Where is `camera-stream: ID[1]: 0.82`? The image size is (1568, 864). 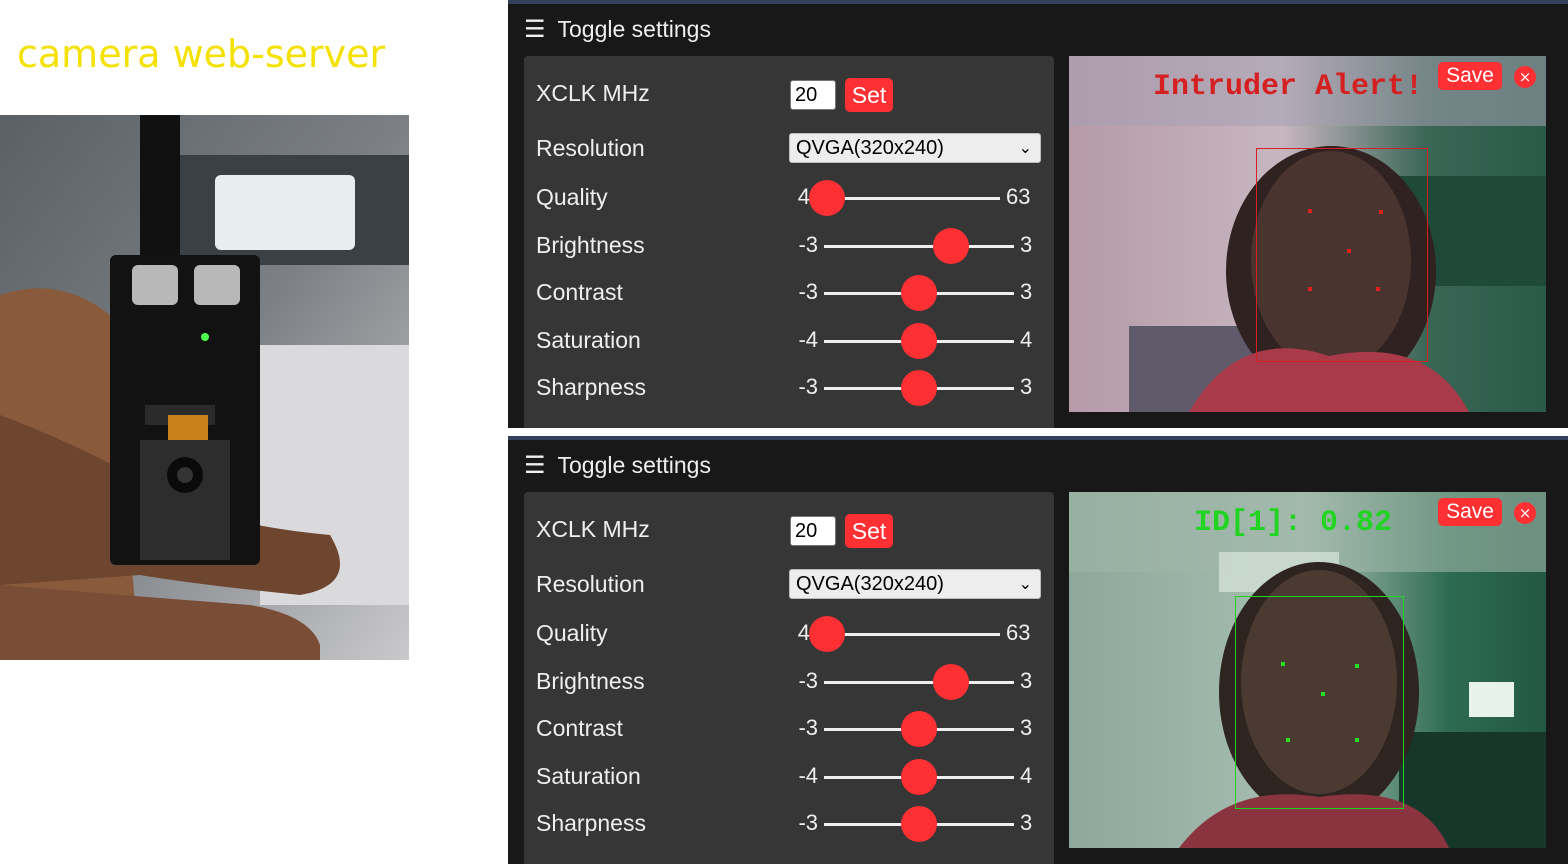 camera-stream: ID[1]: 0.82 is located at coordinates (1307, 670).